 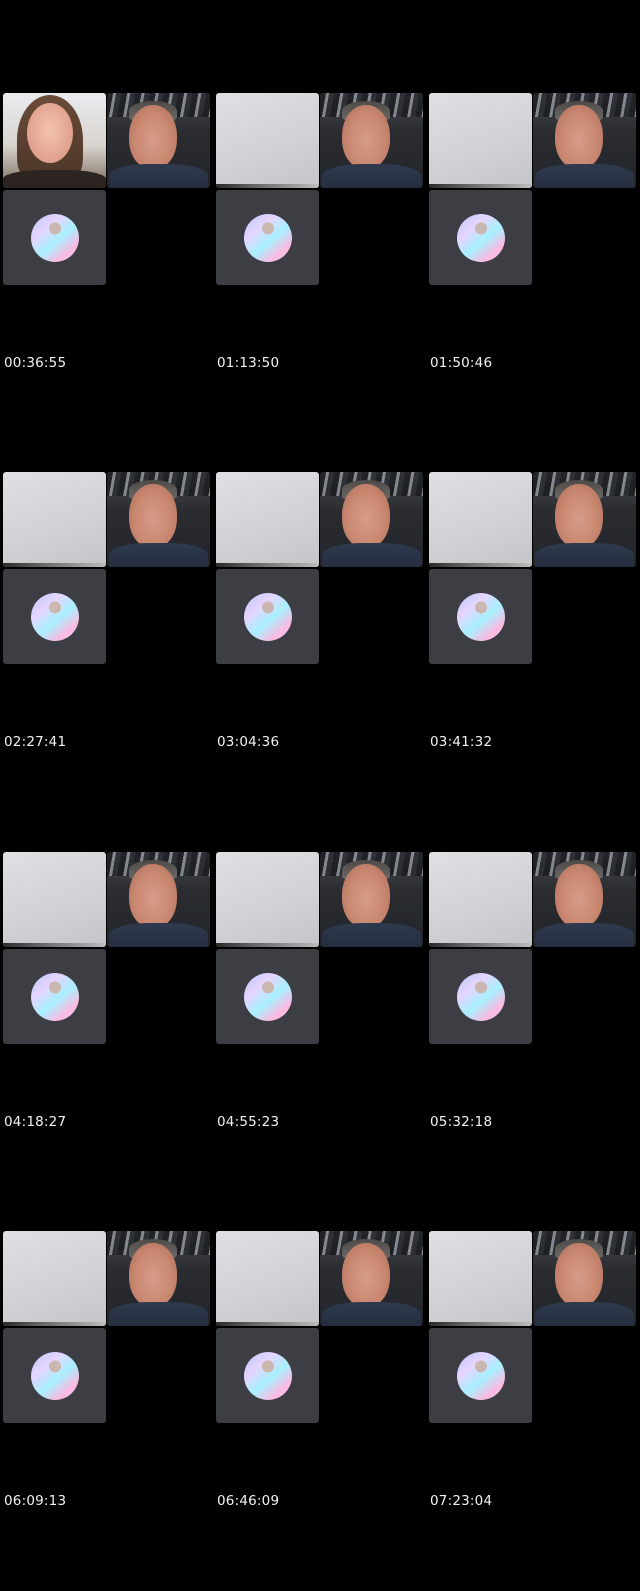 I want to click on frame-timestamp: 07:23:04, so click(x=461, y=1501).